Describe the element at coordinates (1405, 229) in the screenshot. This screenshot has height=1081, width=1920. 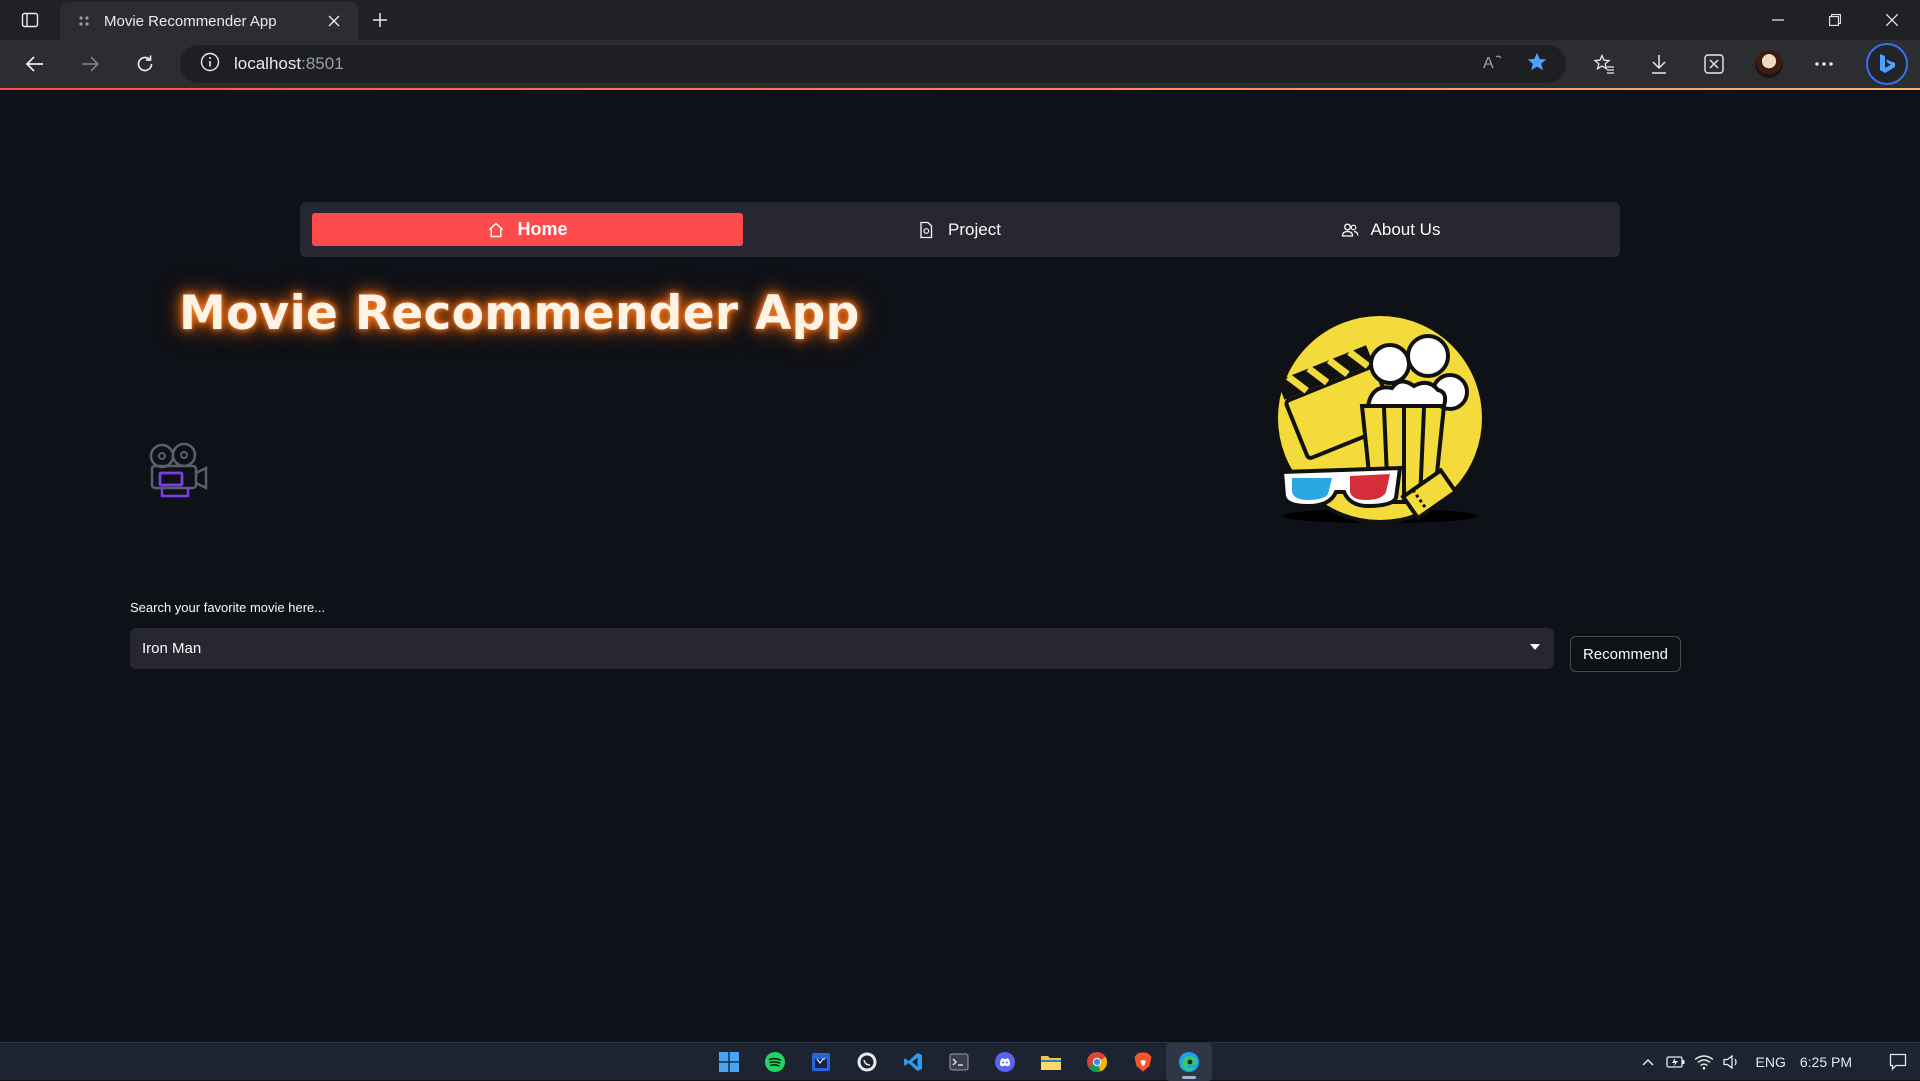
I see `nav-about-us-label: About Us` at that location.